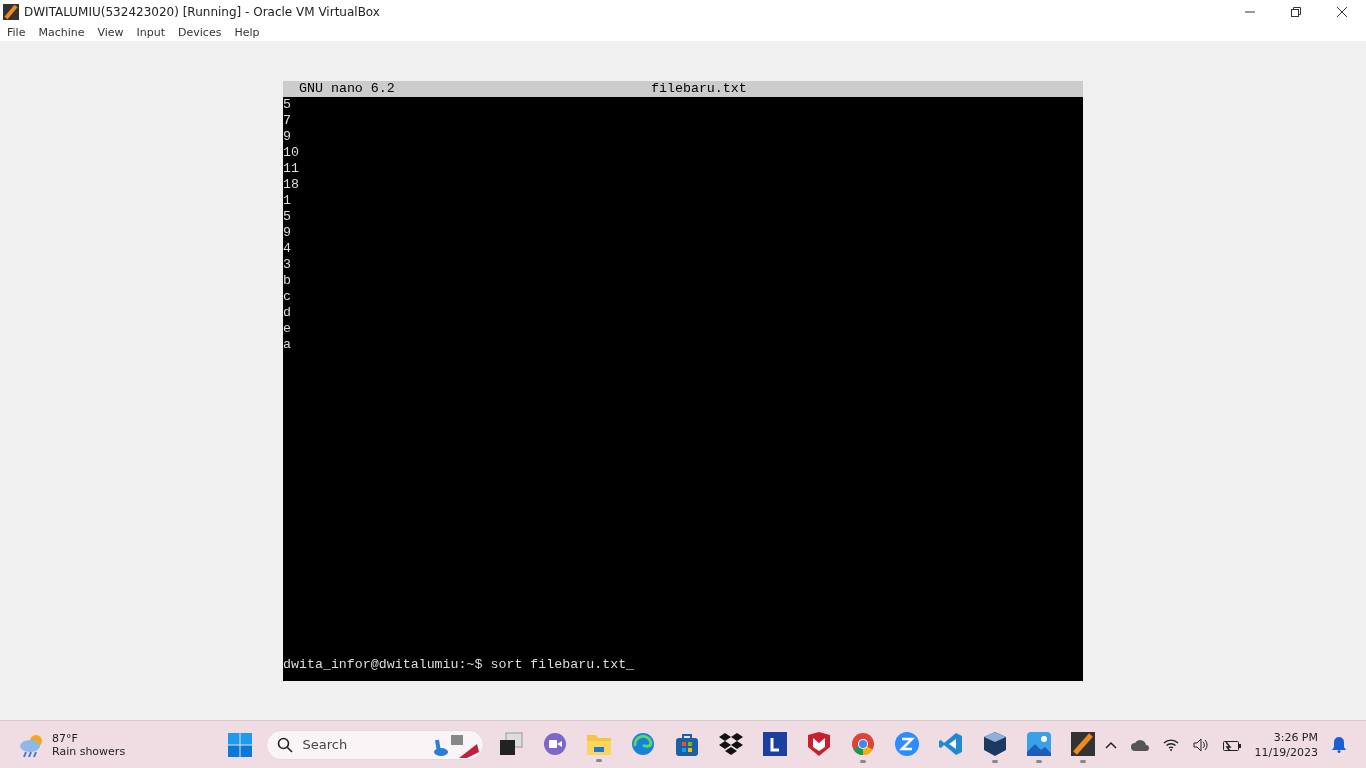 The image size is (1366, 768). I want to click on window-title: DWITALUMIU(532423020) [Running] - Oracle VM VirtualBox, so click(202, 11).